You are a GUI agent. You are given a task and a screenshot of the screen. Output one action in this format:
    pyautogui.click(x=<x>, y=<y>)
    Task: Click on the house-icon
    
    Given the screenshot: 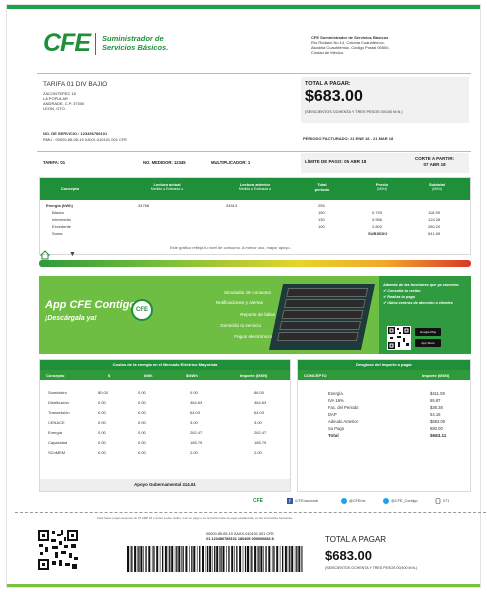 What is the action you would take?
    pyautogui.click(x=45, y=255)
    